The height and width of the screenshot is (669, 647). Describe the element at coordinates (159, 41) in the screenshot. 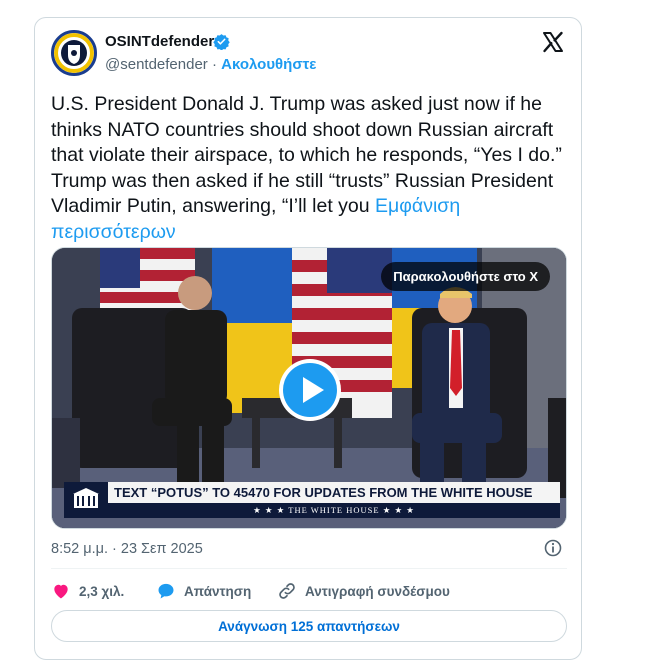

I see `author-display-name: OSINTdefender` at that location.